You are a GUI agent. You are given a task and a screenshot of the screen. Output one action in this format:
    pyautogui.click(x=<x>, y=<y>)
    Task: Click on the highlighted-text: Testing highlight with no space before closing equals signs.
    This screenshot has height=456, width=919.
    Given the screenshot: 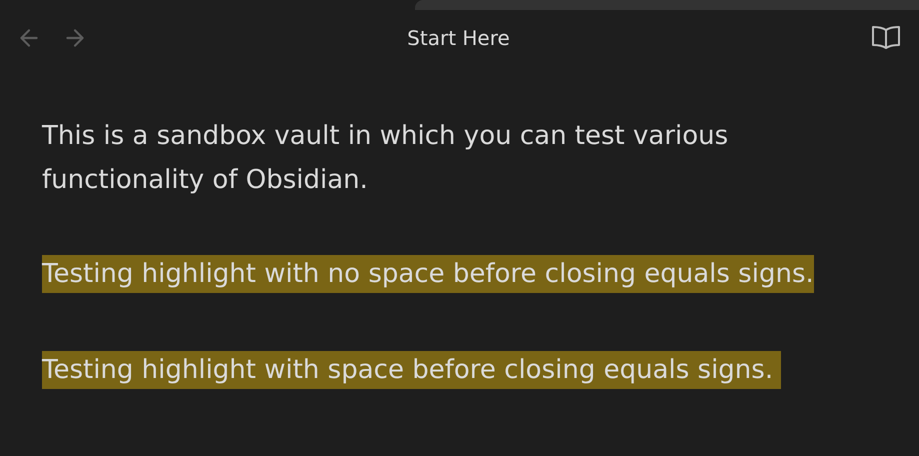 What is the action you would take?
    pyautogui.click(x=428, y=274)
    